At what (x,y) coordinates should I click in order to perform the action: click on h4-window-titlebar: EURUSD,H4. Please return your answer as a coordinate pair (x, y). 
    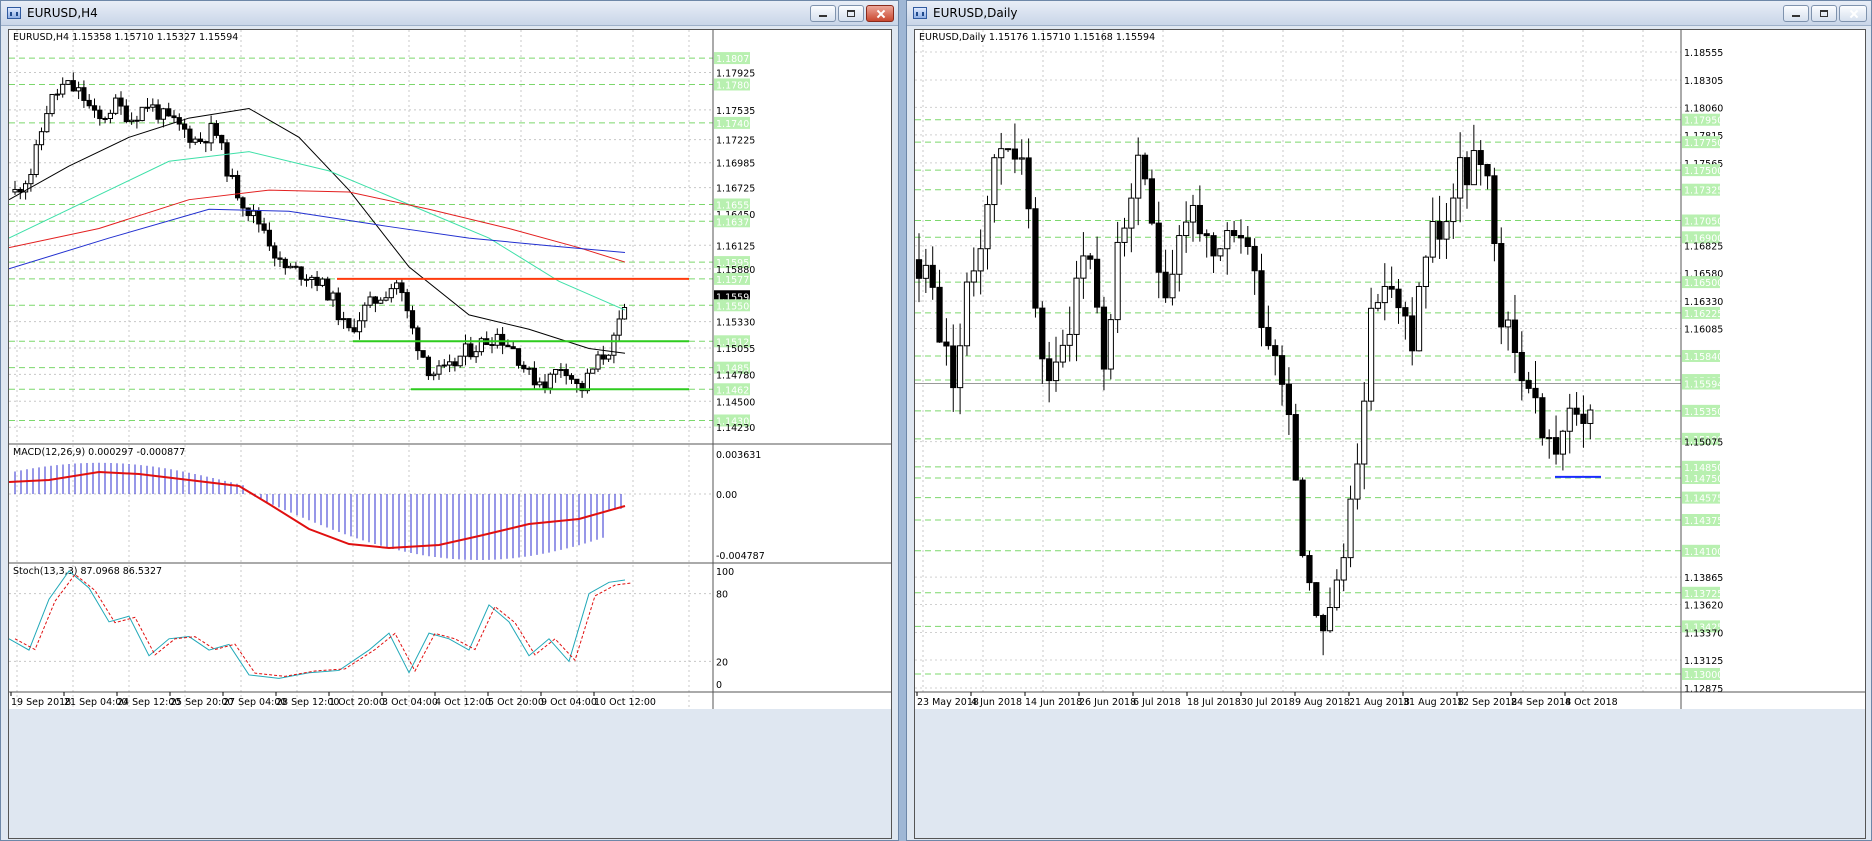
    Looking at the image, I should click on (449, 13).